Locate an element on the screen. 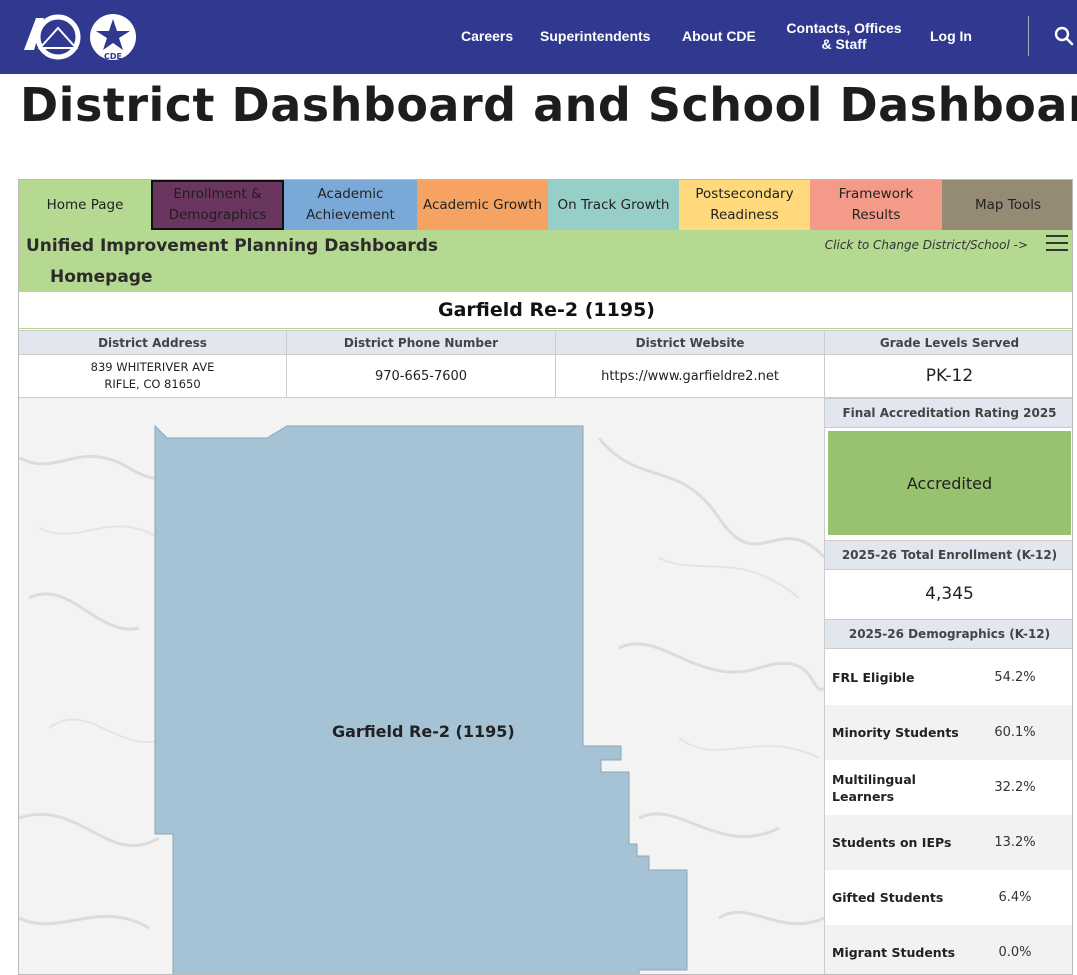  demographic-label: FRL Eligible is located at coordinates (873, 677).